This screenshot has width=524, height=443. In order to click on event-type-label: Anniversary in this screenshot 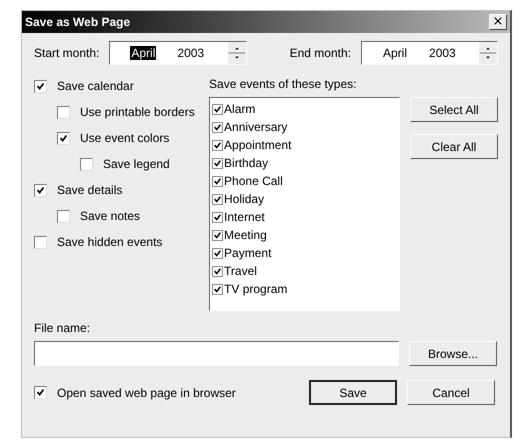, I will do `click(256, 127)`.